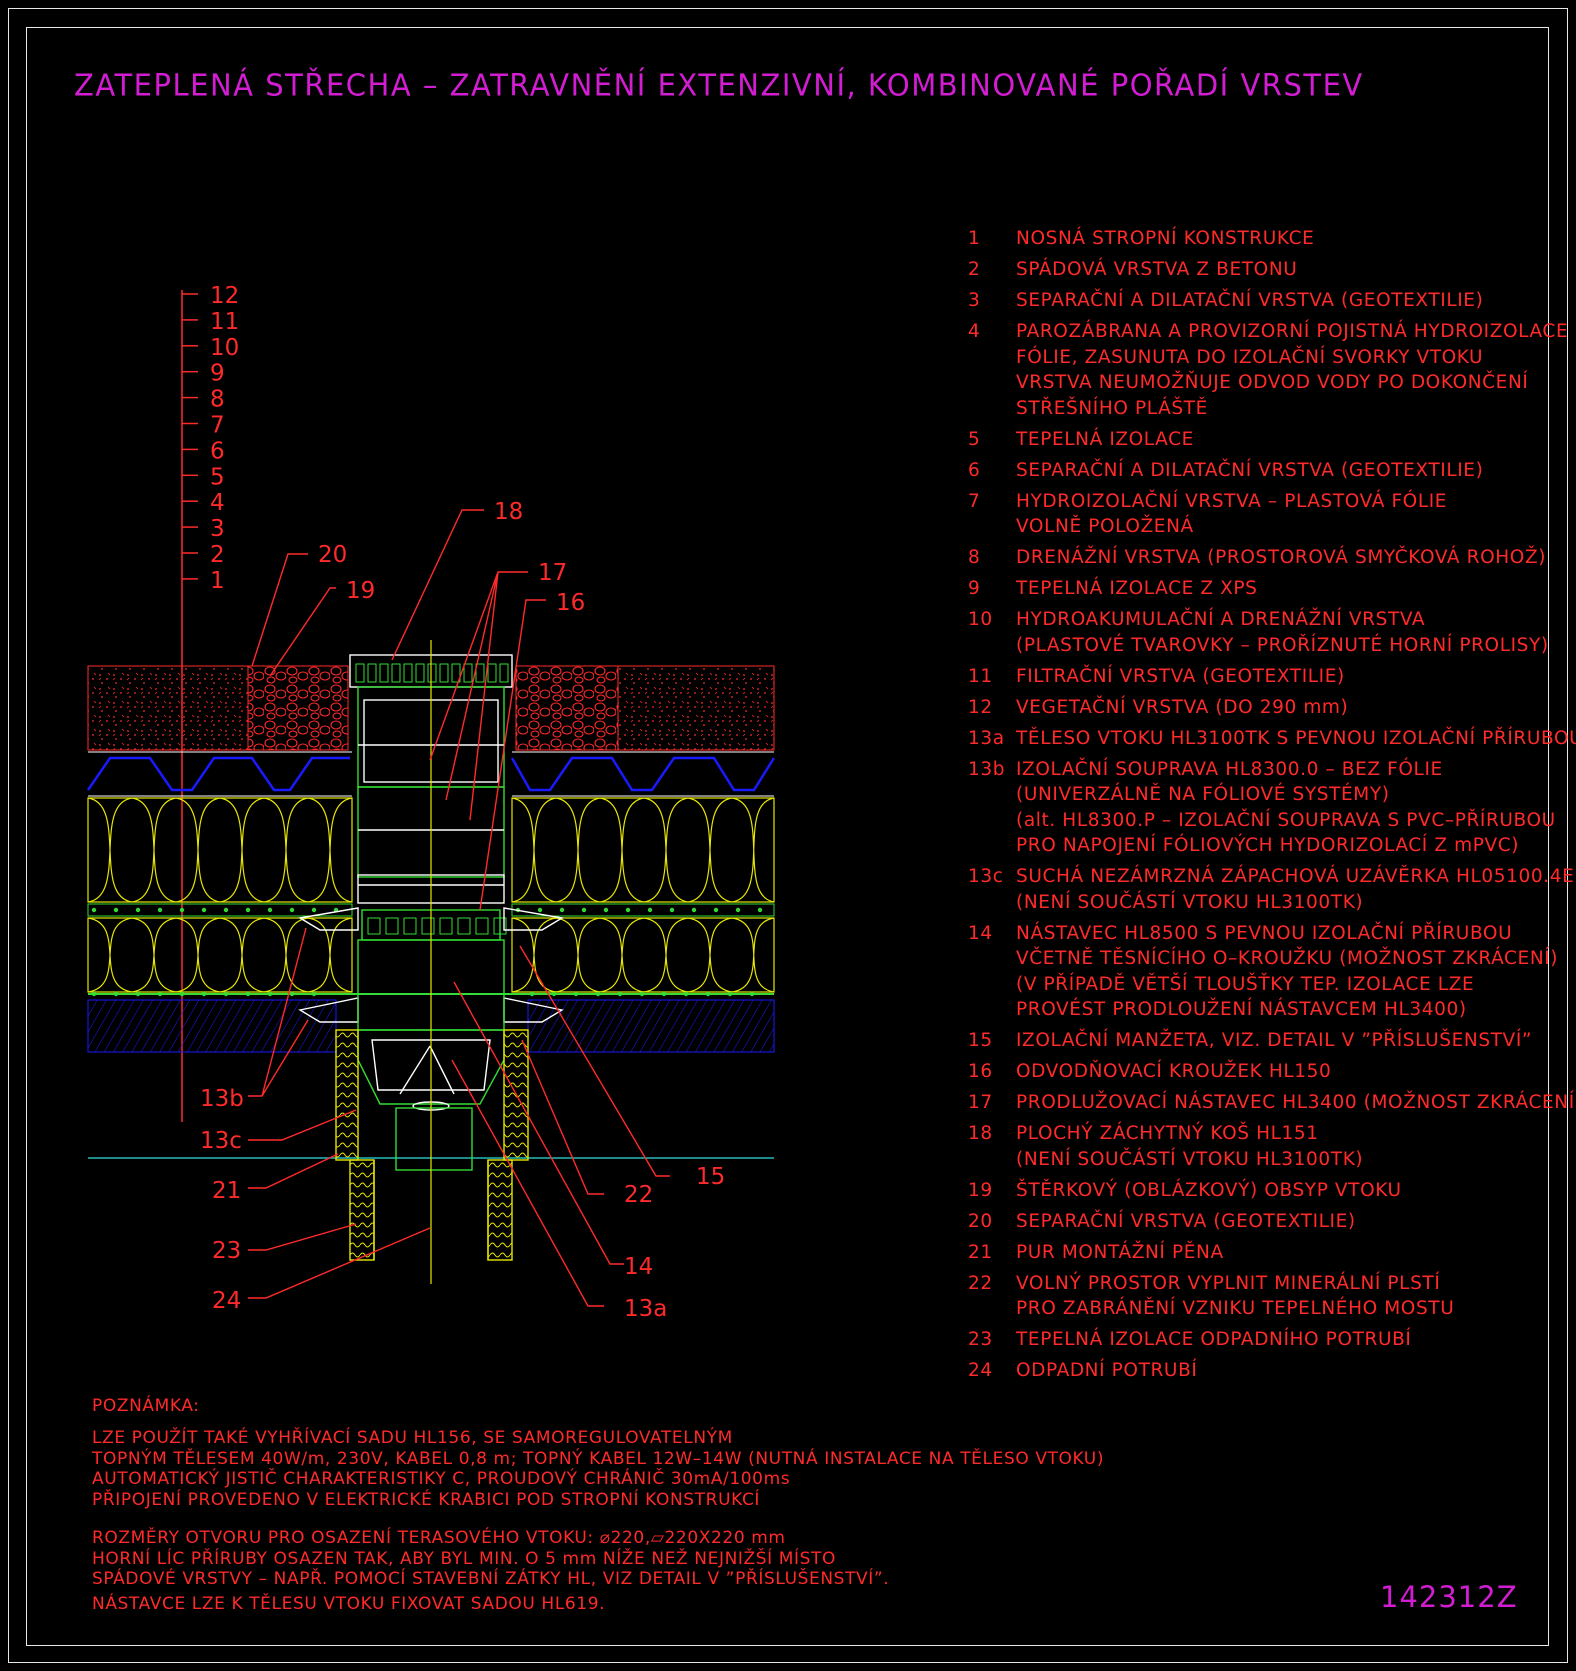  Describe the element at coordinates (974, 470) in the screenshot. I see `legend-number: 6` at that location.